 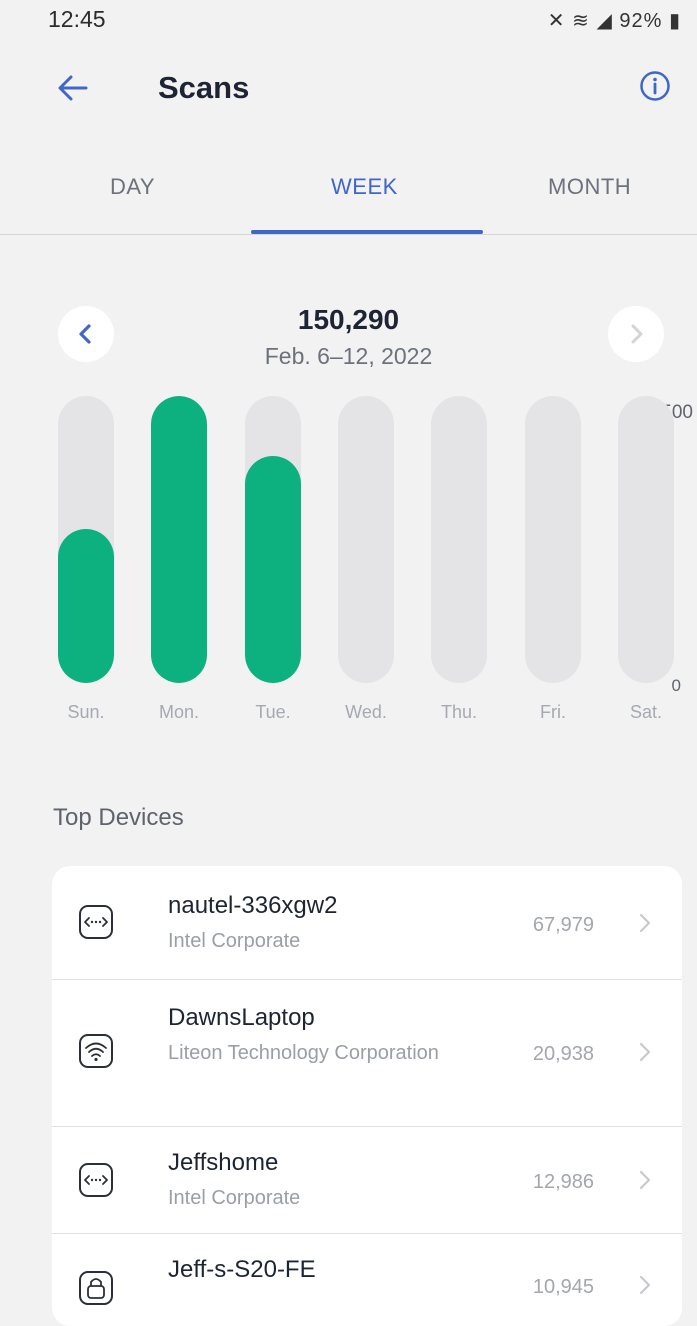 I want to click on x-tick-label: Sun., so click(x=86, y=712).